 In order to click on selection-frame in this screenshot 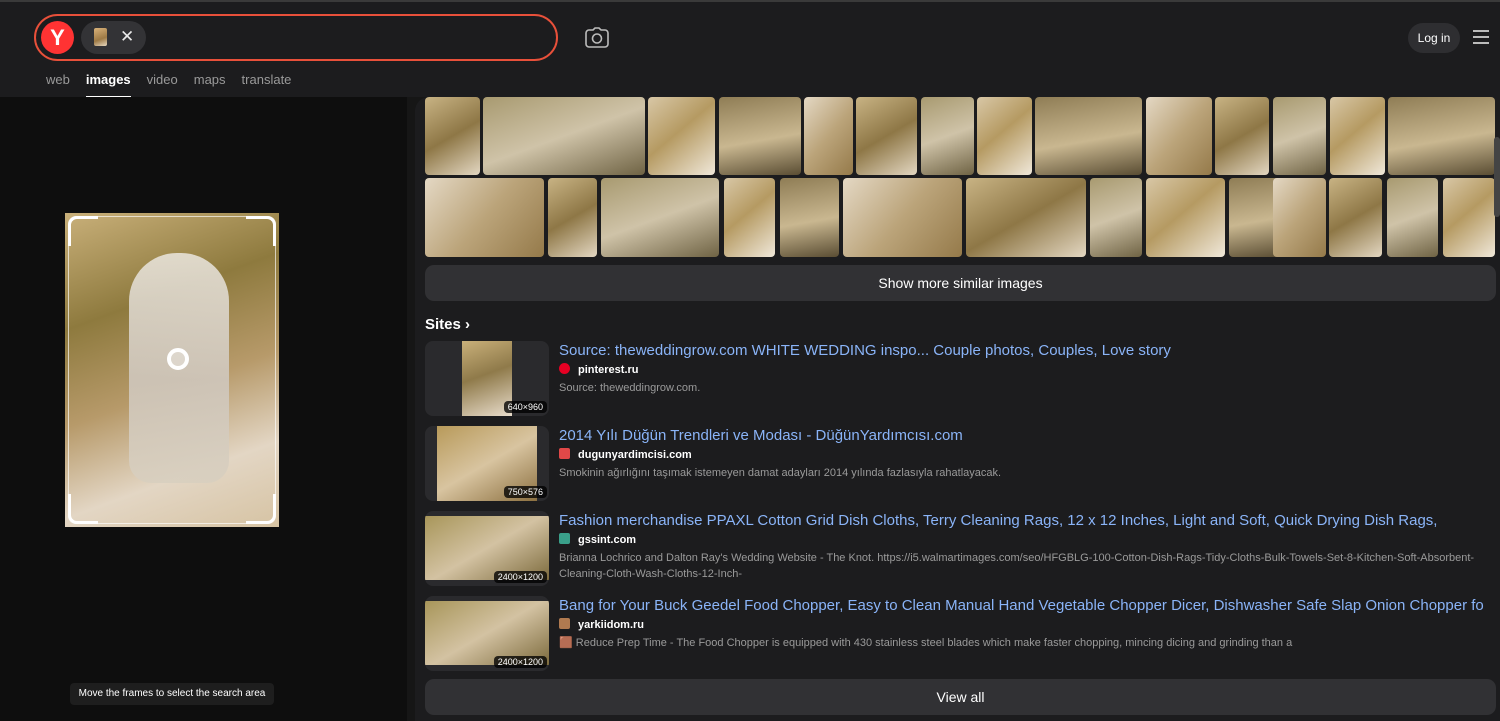, I will do `click(172, 370)`.